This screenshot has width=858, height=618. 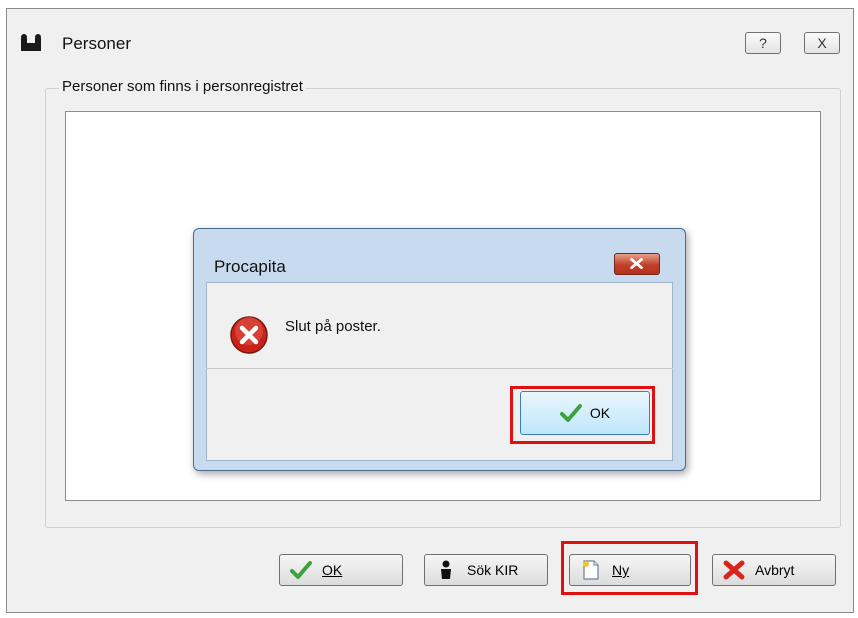 What do you see at coordinates (582, 415) in the screenshot?
I see `ok-highlight-box` at bounding box center [582, 415].